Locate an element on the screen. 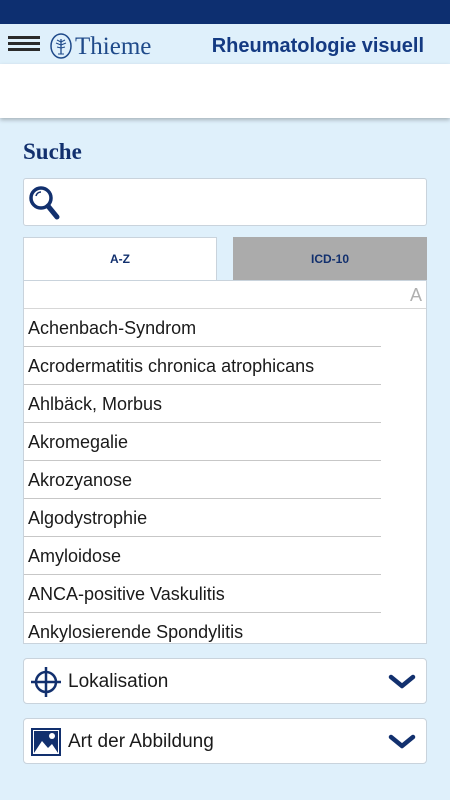 This screenshot has height=800, width=450. tab-a-z: A-Z is located at coordinates (120, 258).